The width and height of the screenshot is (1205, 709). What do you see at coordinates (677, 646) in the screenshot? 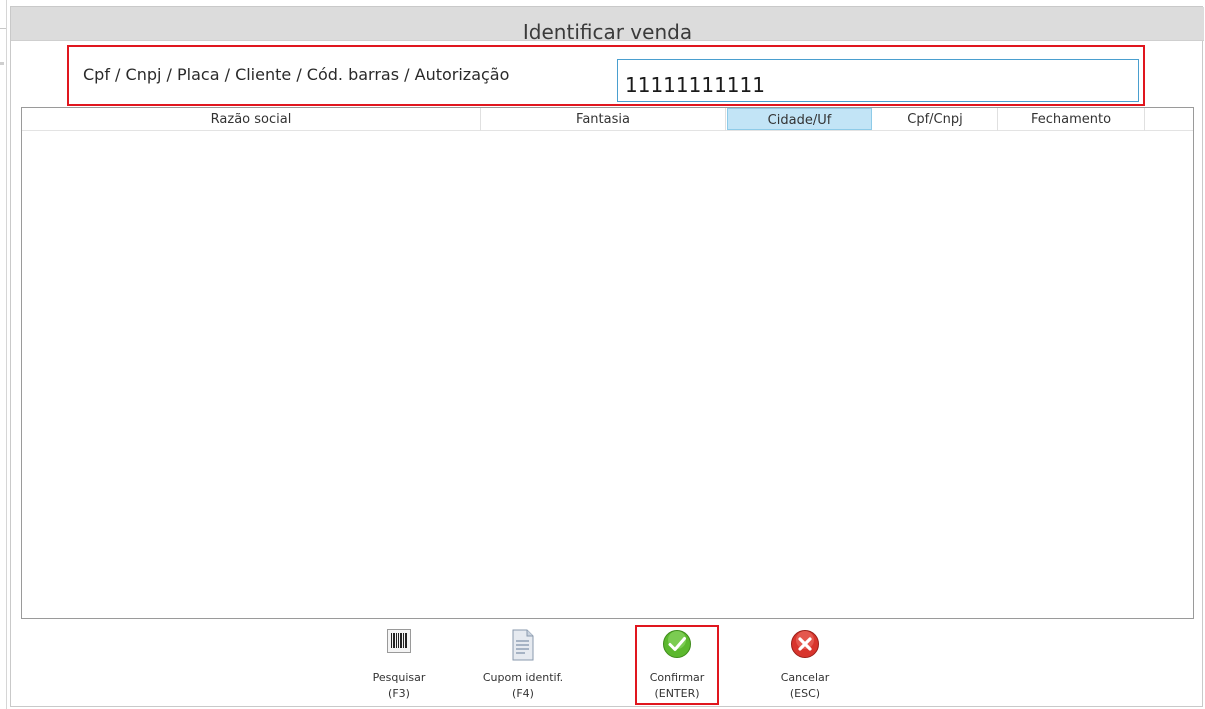
I see `check-icon` at bounding box center [677, 646].